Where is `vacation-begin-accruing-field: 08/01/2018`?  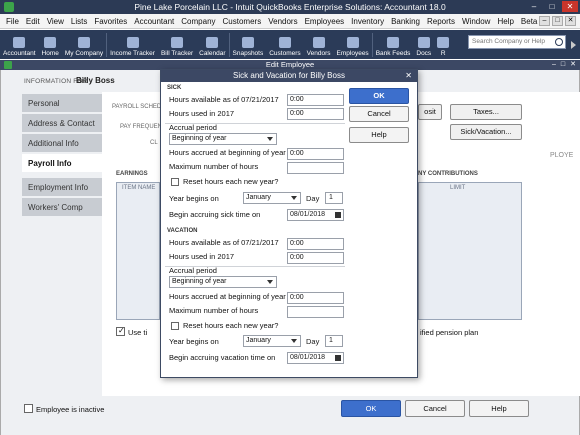
vacation-begin-accruing-field: 08/01/2018 is located at coordinates (315, 358).